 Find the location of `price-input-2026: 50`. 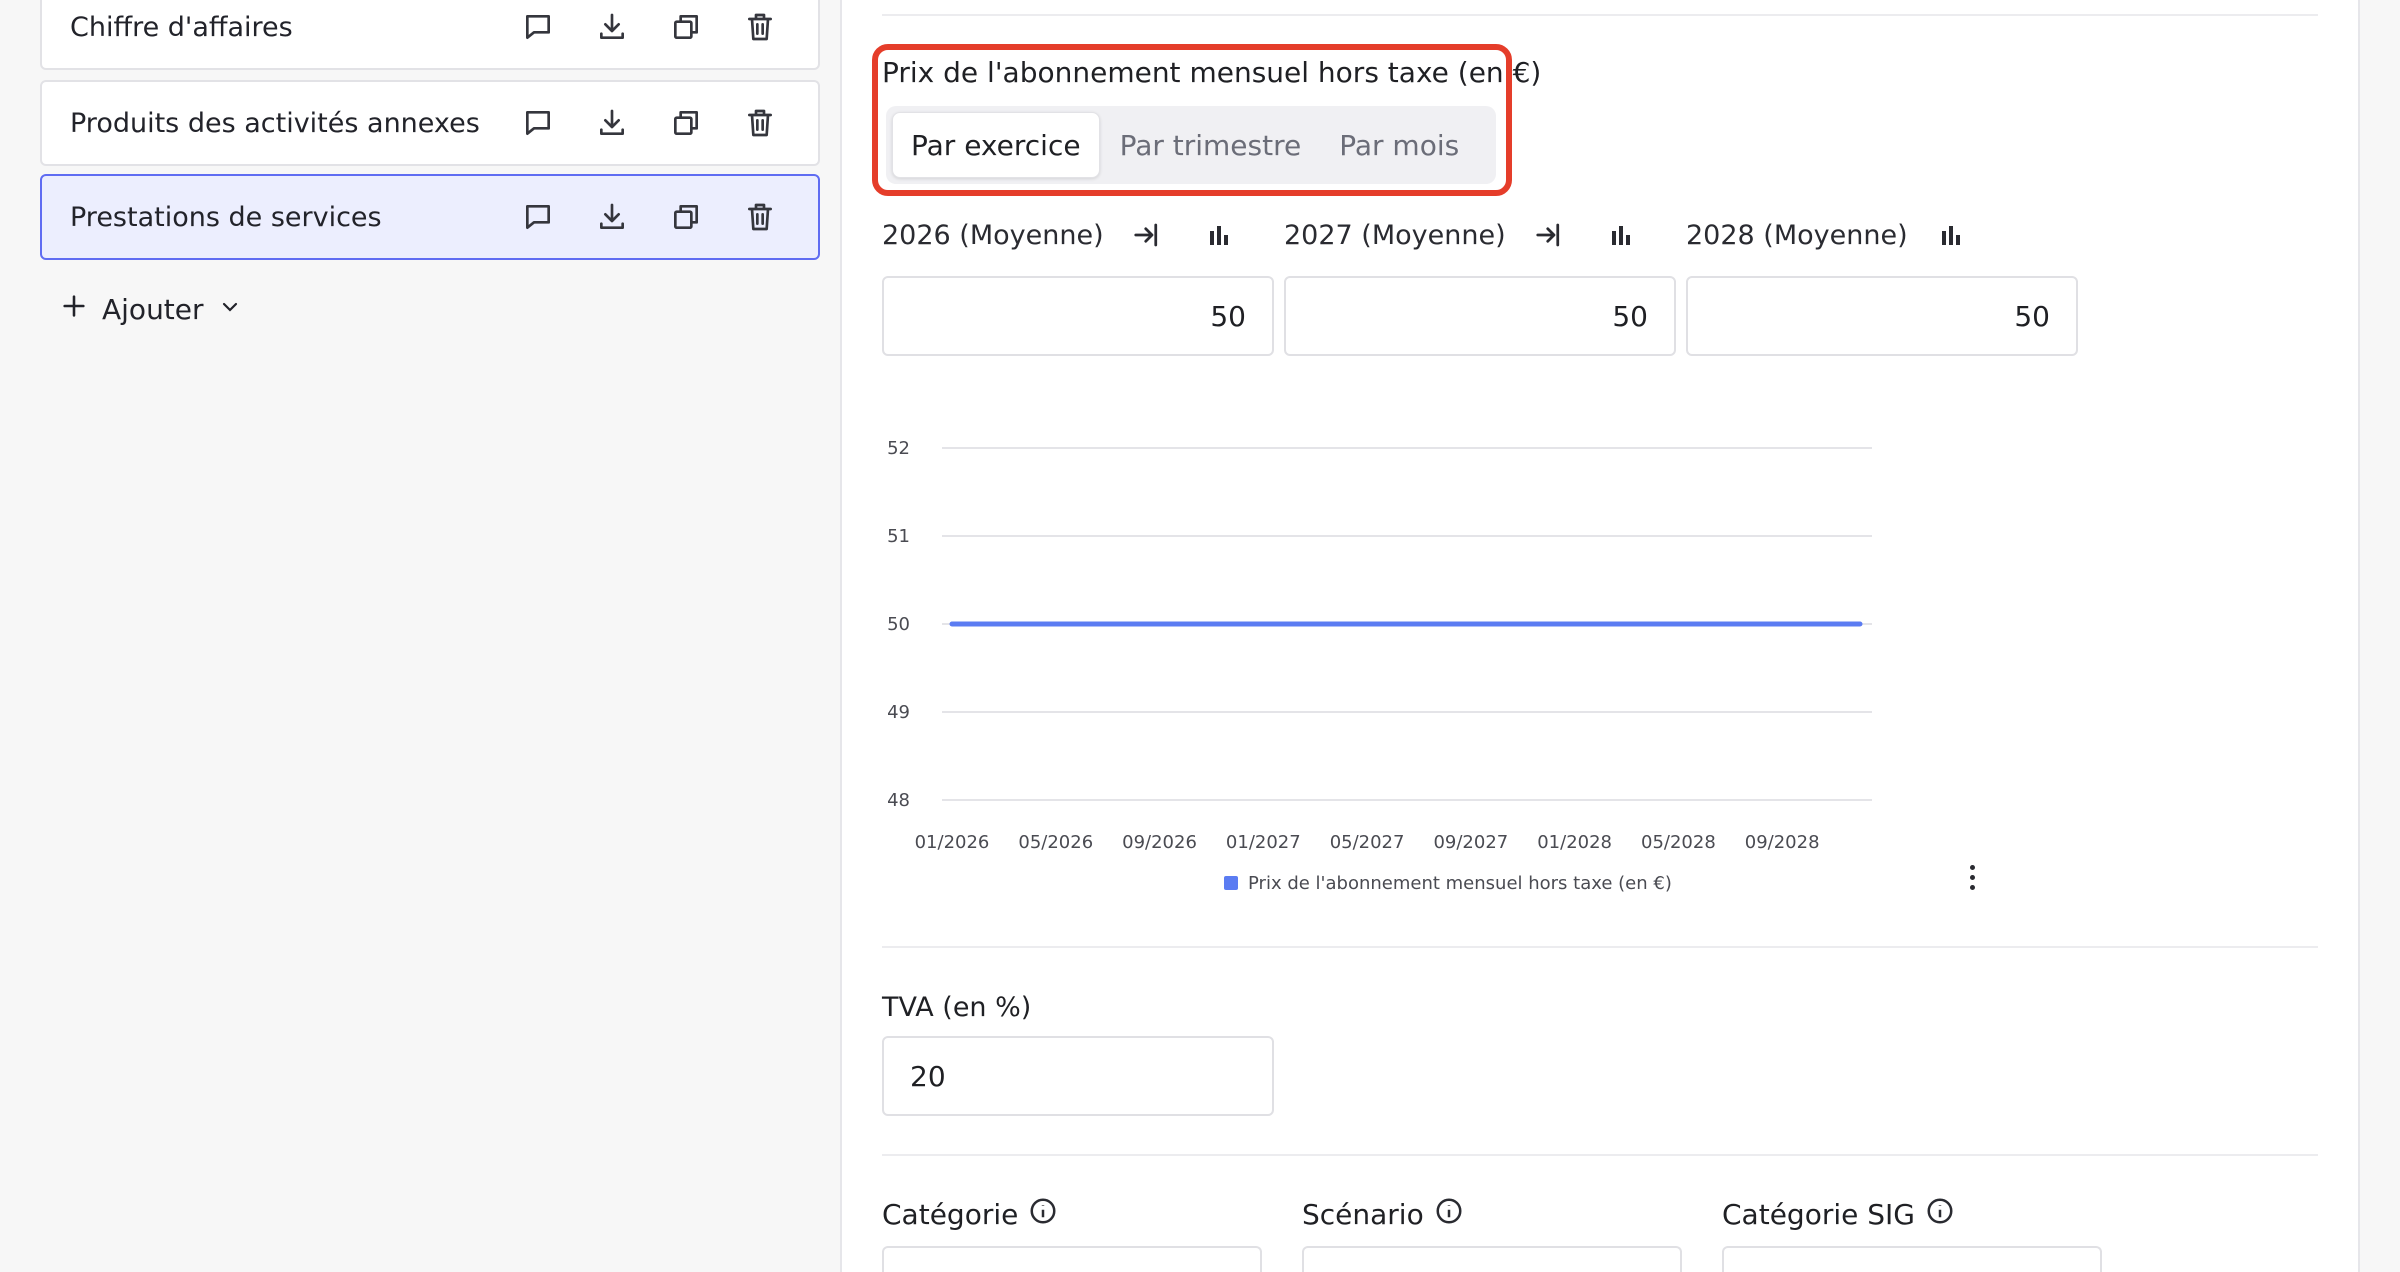

price-input-2026: 50 is located at coordinates (1078, 316).